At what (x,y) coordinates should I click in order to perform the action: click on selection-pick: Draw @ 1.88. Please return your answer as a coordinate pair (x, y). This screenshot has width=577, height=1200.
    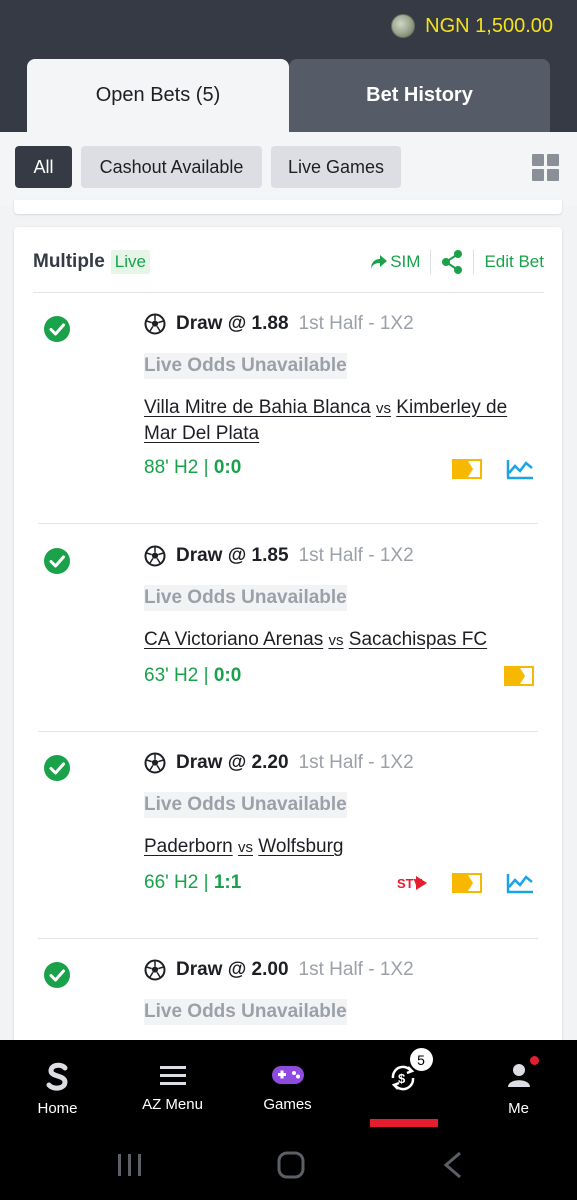
    Looking at the image, I should click on (232, 323).